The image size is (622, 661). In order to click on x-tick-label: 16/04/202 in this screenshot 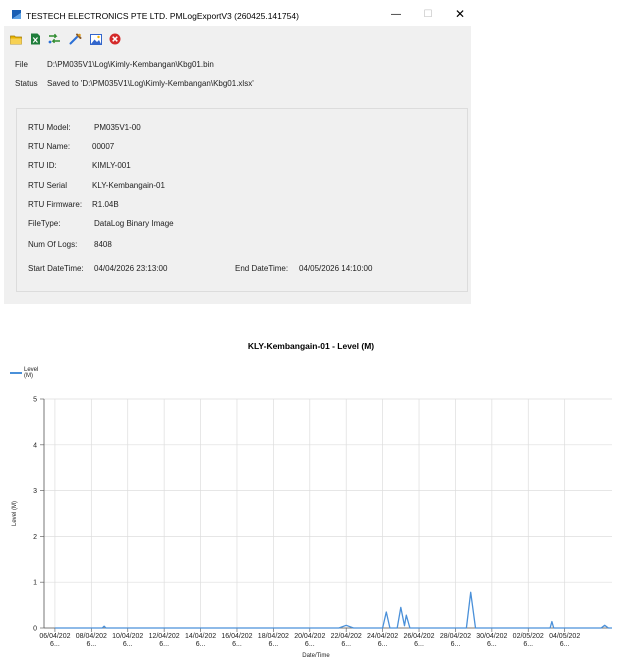, I will do `click(236, 636)`.